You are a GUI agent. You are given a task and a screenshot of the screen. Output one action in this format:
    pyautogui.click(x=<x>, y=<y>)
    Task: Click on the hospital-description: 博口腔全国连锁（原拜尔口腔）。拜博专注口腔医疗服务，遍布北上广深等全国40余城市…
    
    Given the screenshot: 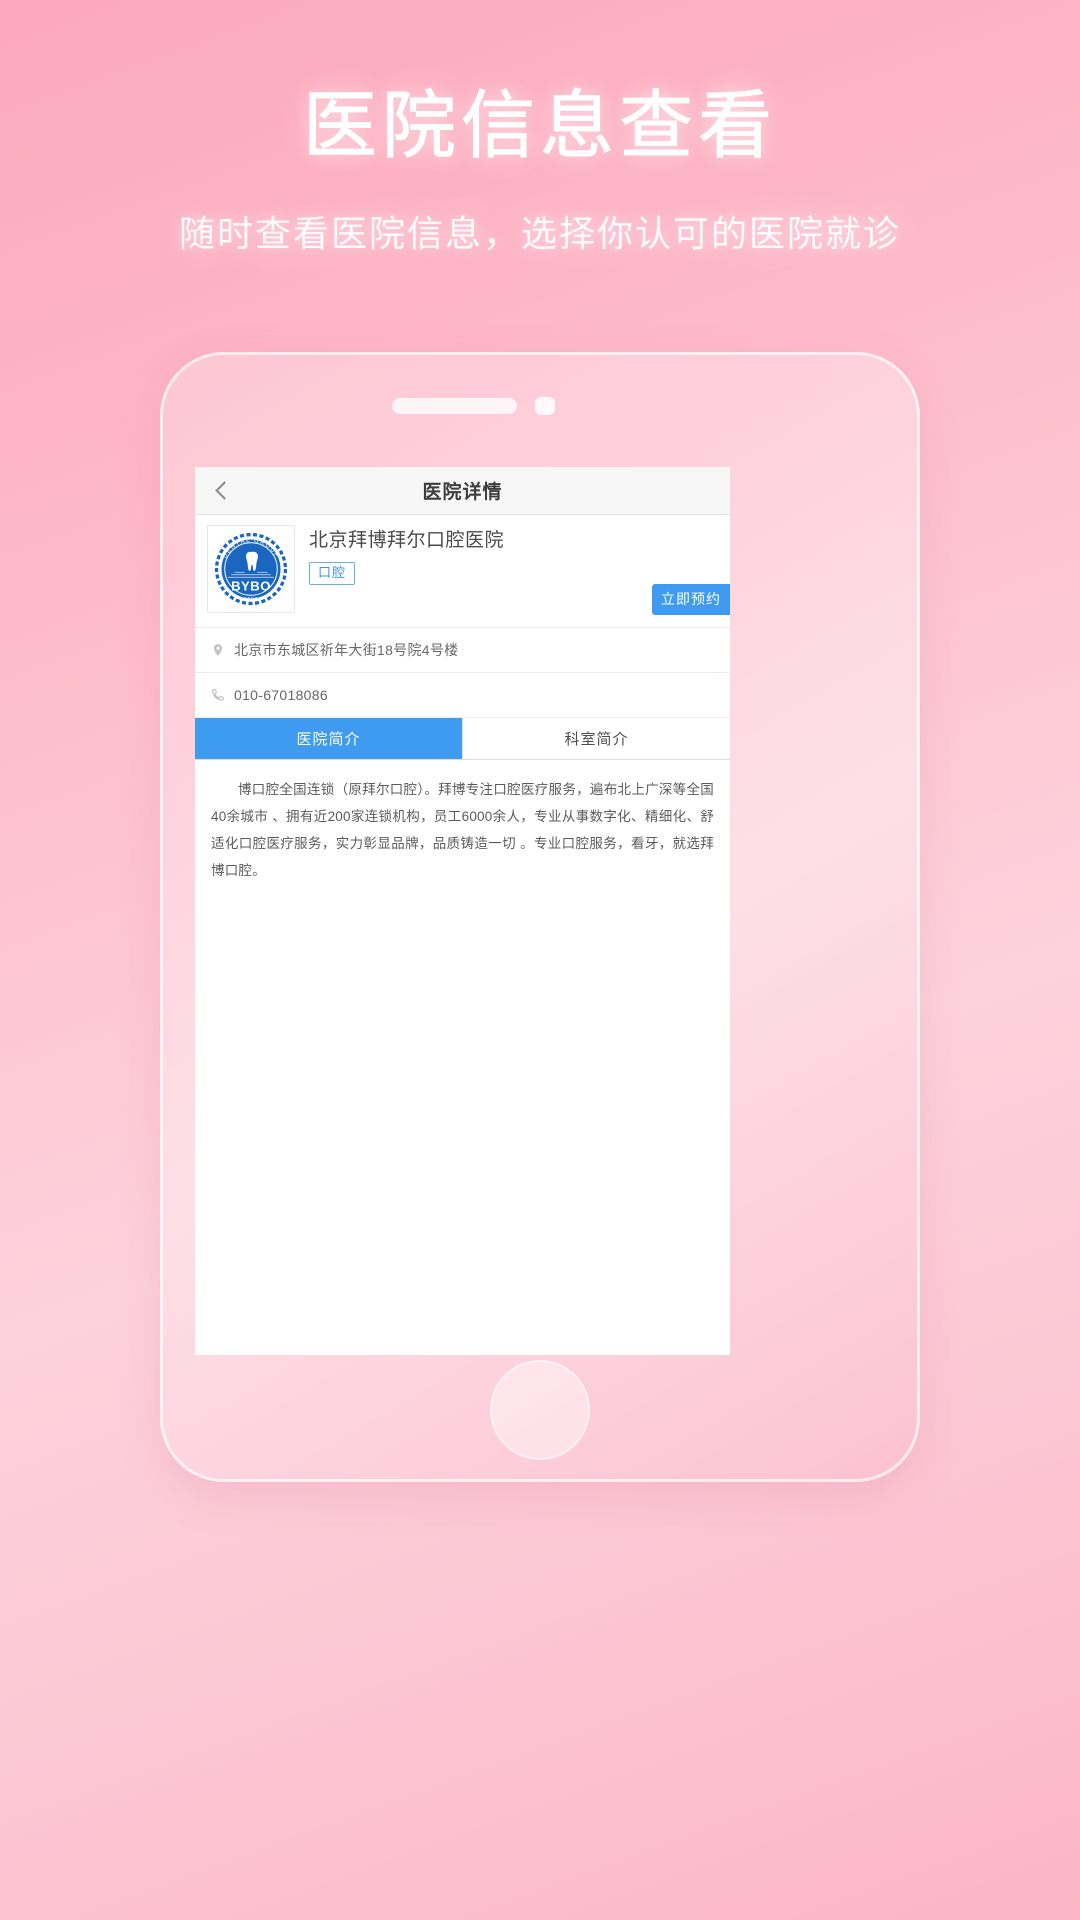 What is the action you would take?
    pyautogui.click(x=462, y=830)
    